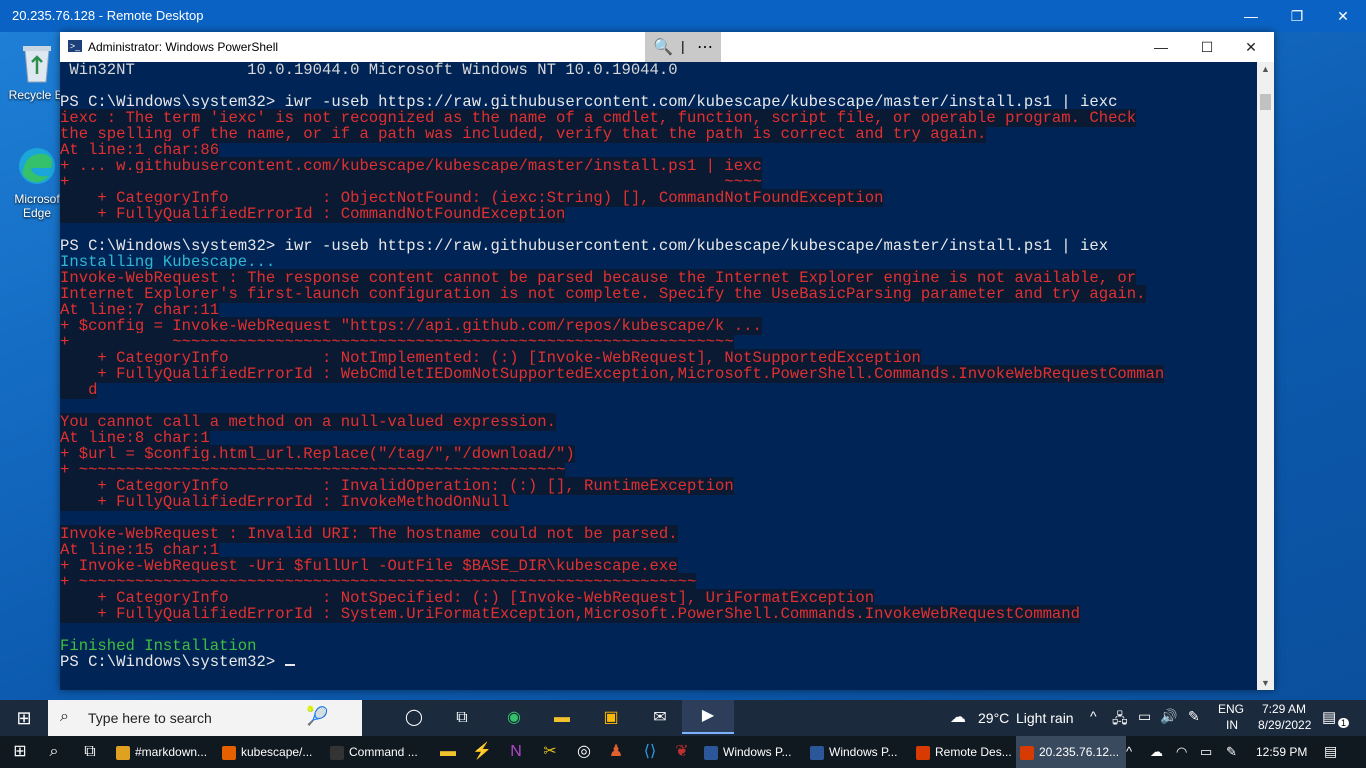  I want to click on clock-time: 7:29 AM, so click(1284, 709).